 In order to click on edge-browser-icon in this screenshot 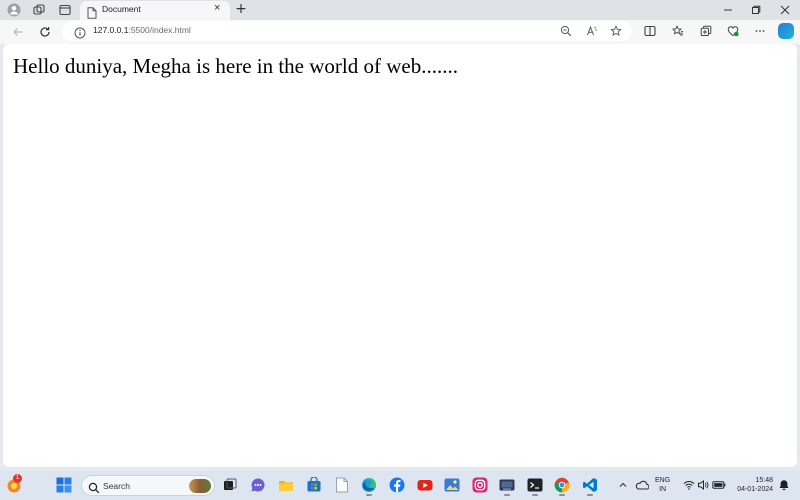, I will do `click(369, 485)`.